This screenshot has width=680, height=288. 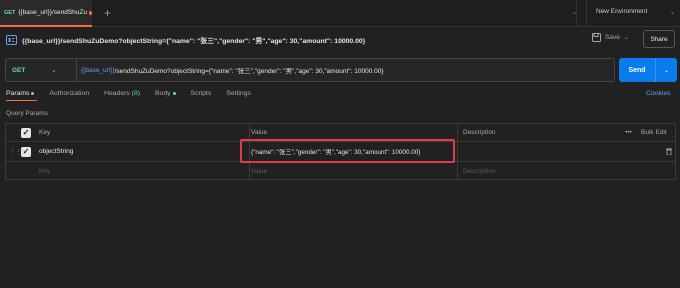 What do you see at coordinates (238, 93) in the screenshot?
I see `tab-settings: Settings` at bounding box center [238, 93].